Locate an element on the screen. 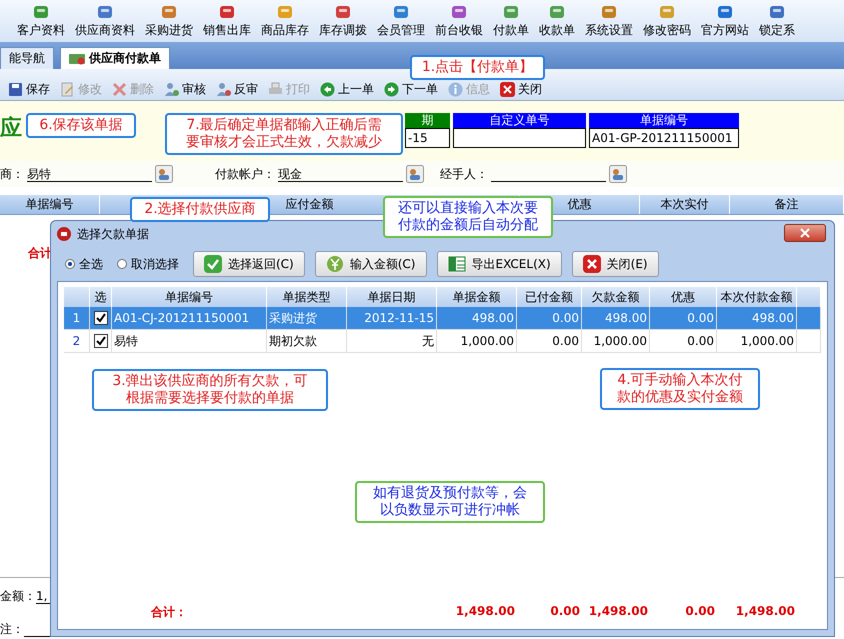  total-label: 合计： is located at coordinates (169, 612).